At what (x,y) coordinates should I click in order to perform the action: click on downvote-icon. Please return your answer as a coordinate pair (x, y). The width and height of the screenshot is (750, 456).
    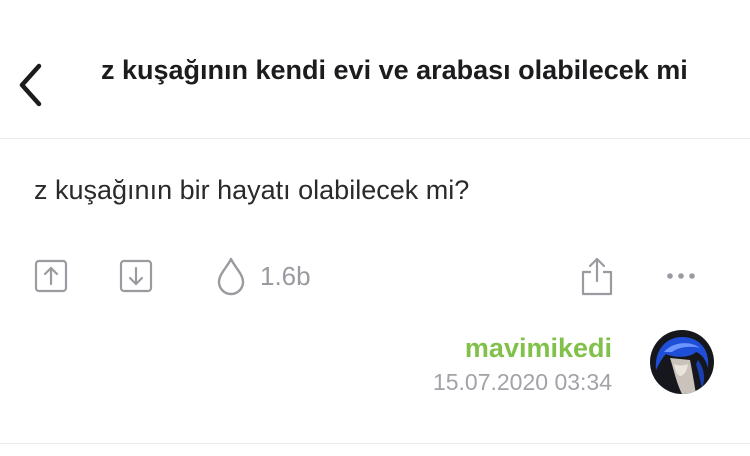
    Looking at the image, I should click on (136, 276).